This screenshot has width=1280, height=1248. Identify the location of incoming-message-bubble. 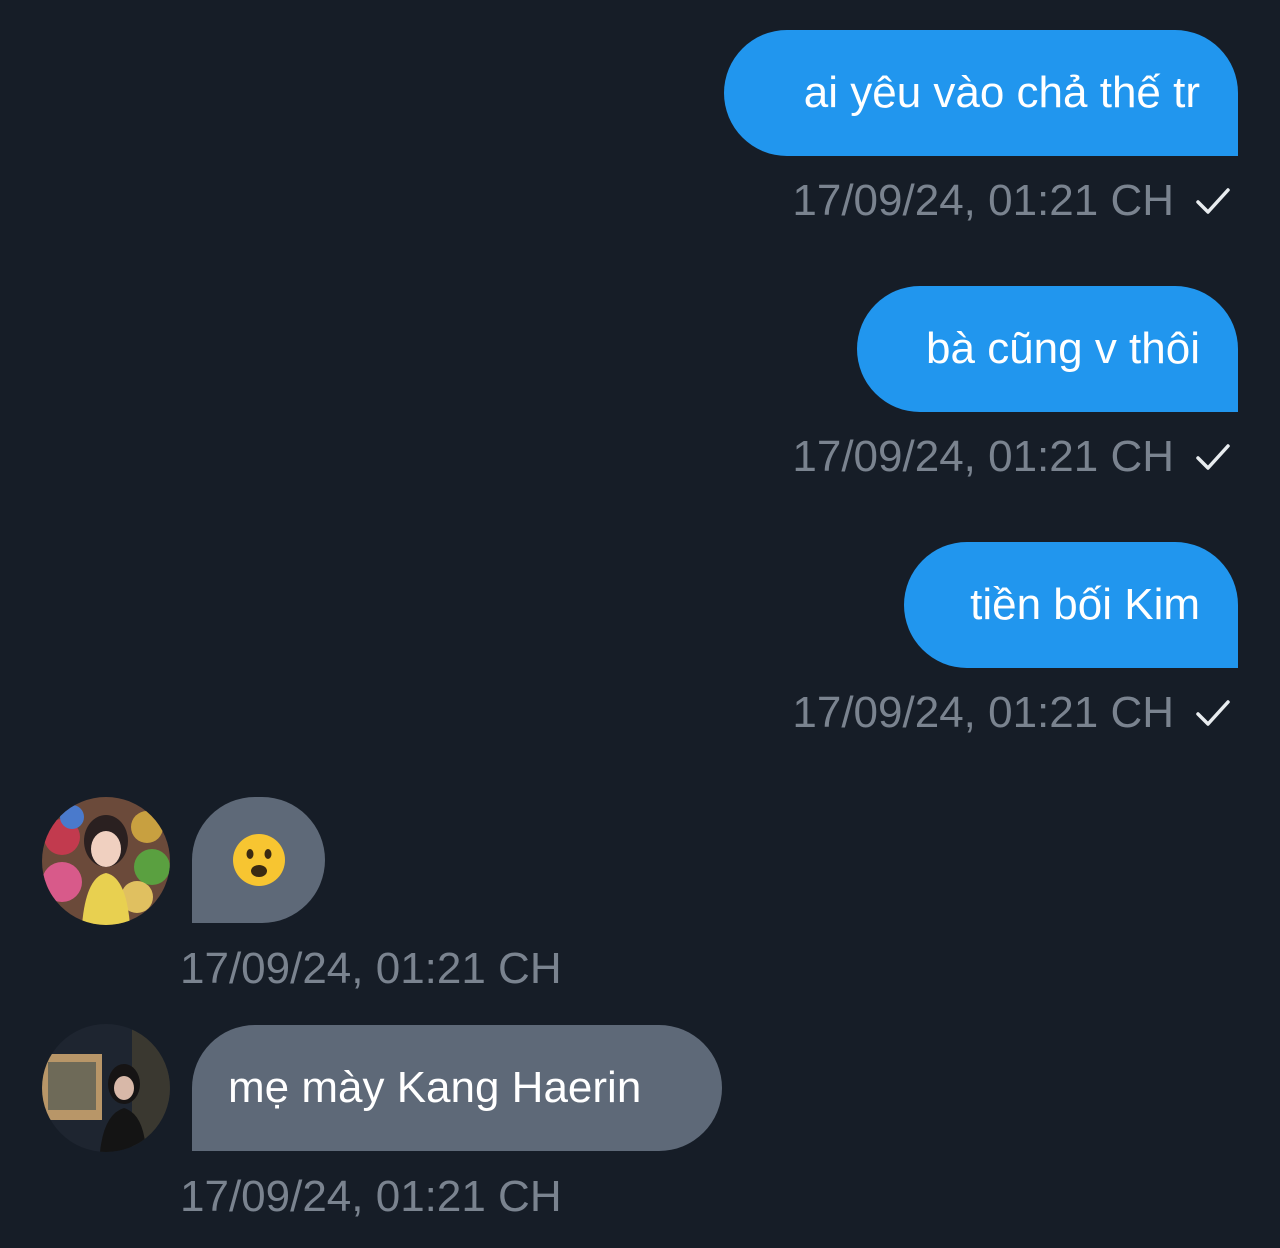
(258, 860).